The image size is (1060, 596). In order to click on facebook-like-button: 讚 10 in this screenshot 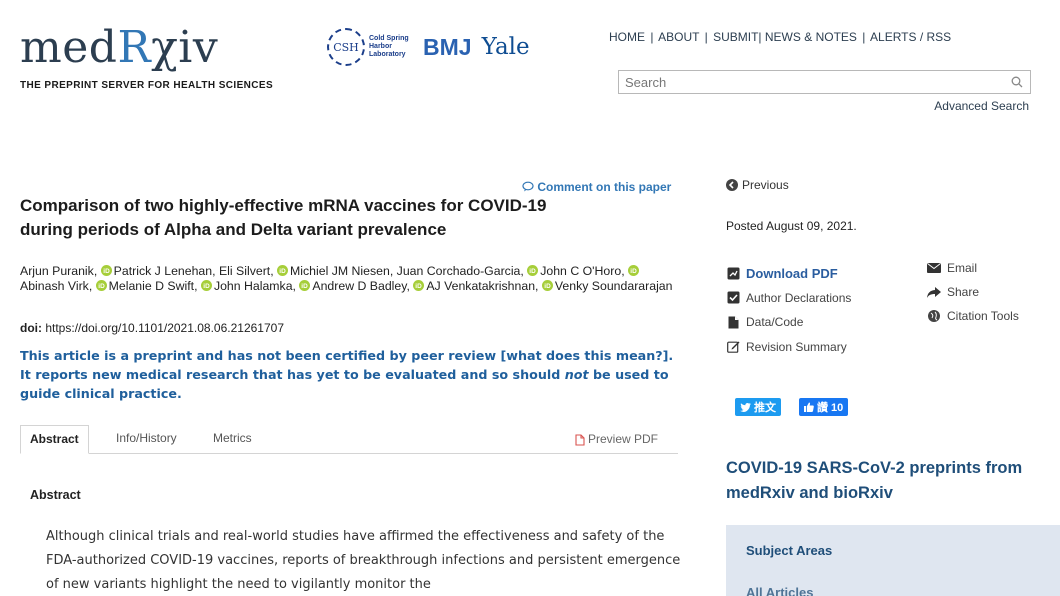, I will do `click(824, 407)`.